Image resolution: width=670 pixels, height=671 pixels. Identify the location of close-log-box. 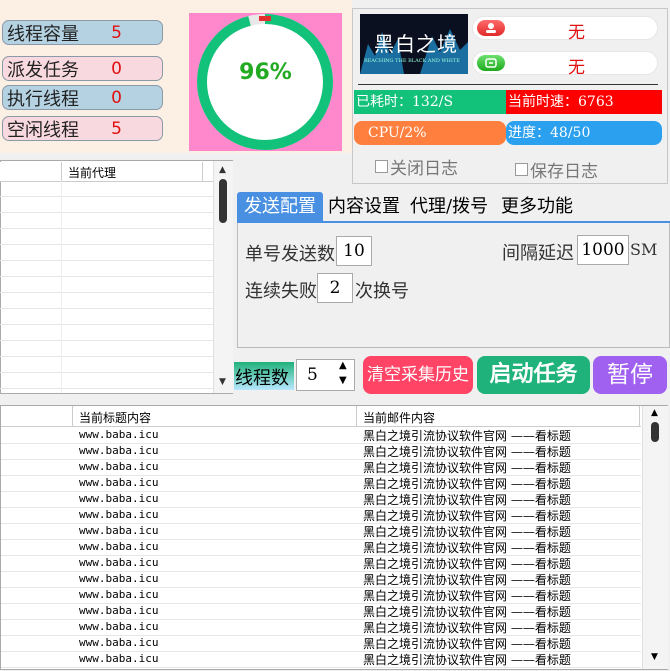
(381, 166).